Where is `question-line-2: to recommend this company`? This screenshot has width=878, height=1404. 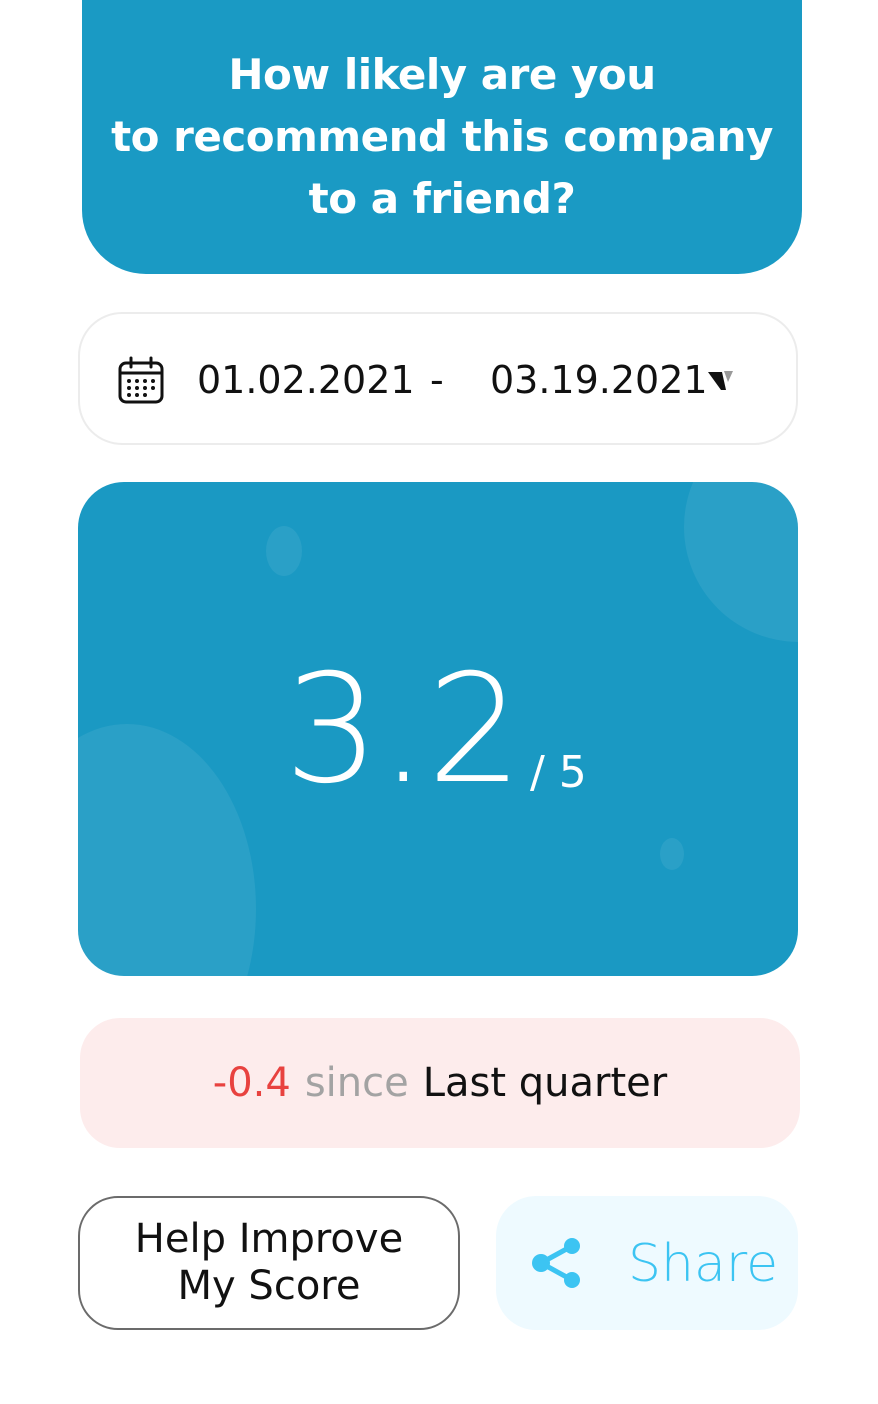
question-line-2: to recommend this company is located at coordinates (442, 136).